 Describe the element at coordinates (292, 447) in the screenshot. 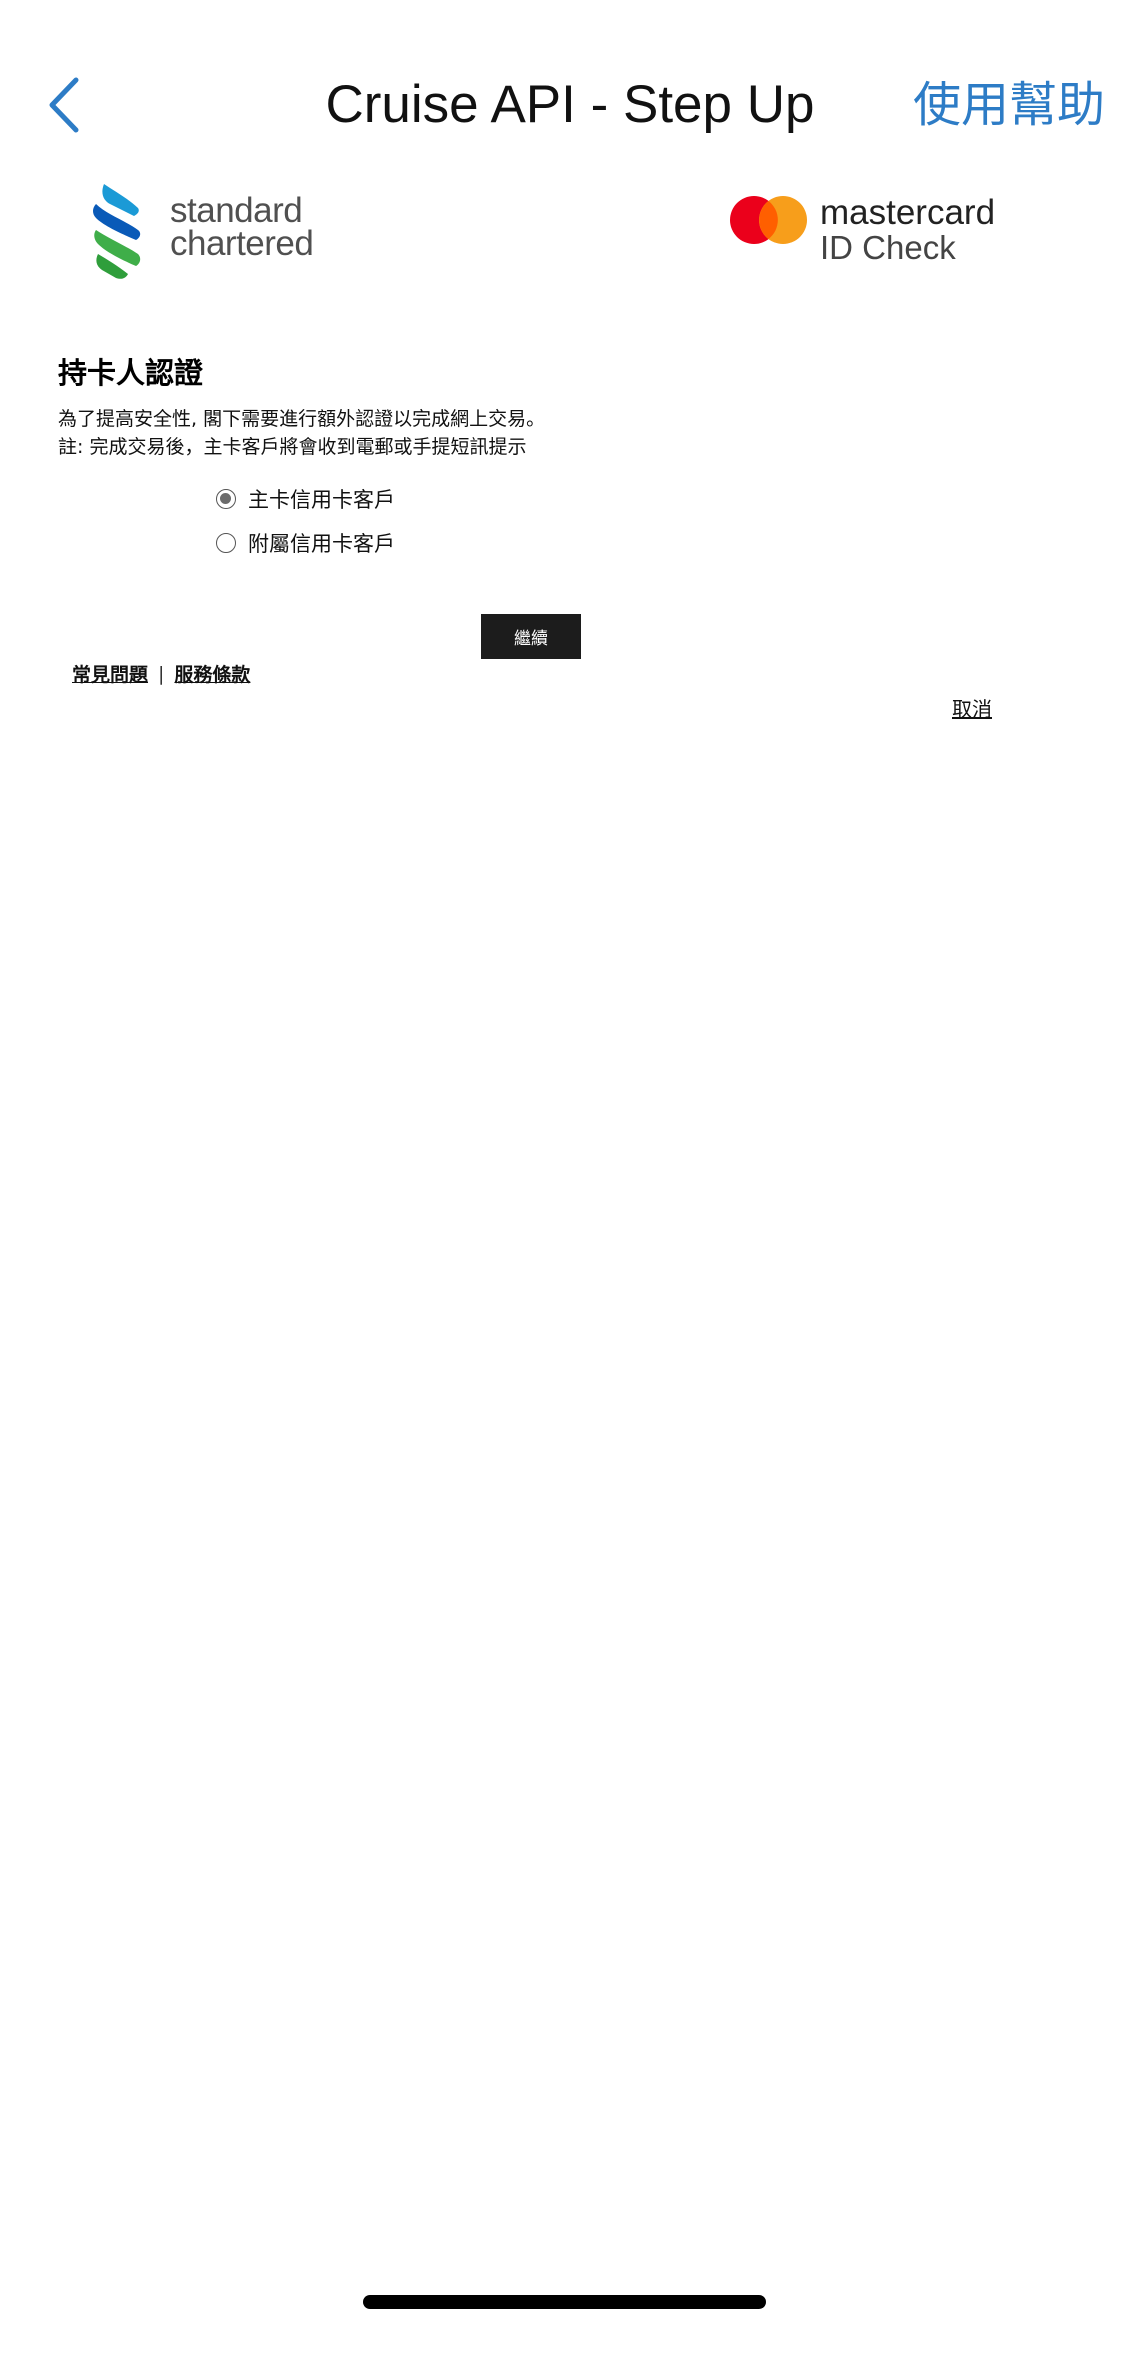

I see `description-line-2: 註: 完成交易後，主卡客戶將會收到電郵或手提短訊提示` at that location.